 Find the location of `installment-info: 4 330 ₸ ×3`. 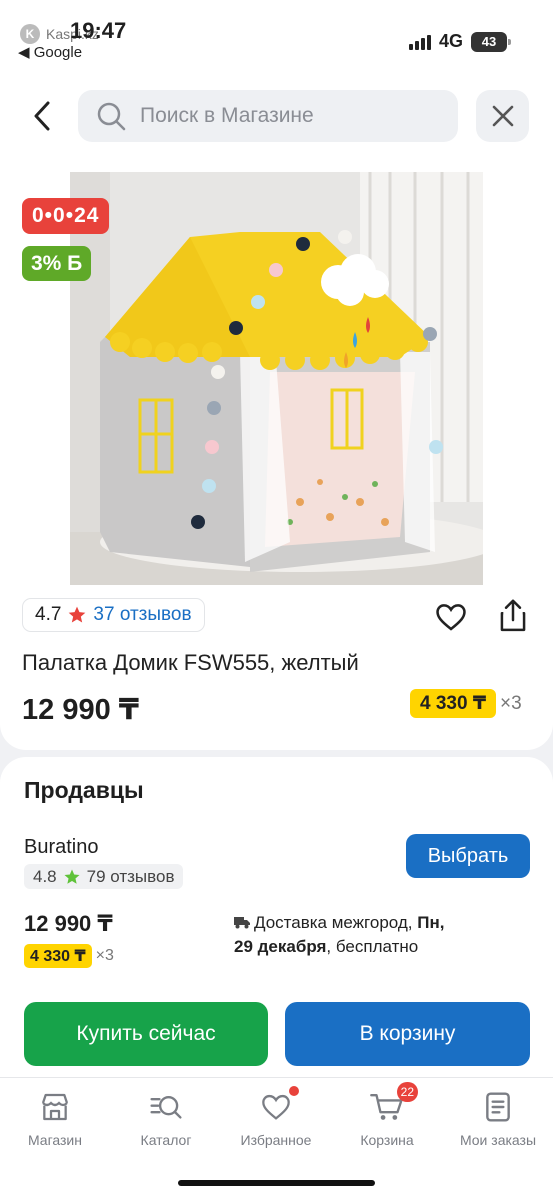

installment-info: 4 330 ₸ ×3 is located at coordinates (466, 703).